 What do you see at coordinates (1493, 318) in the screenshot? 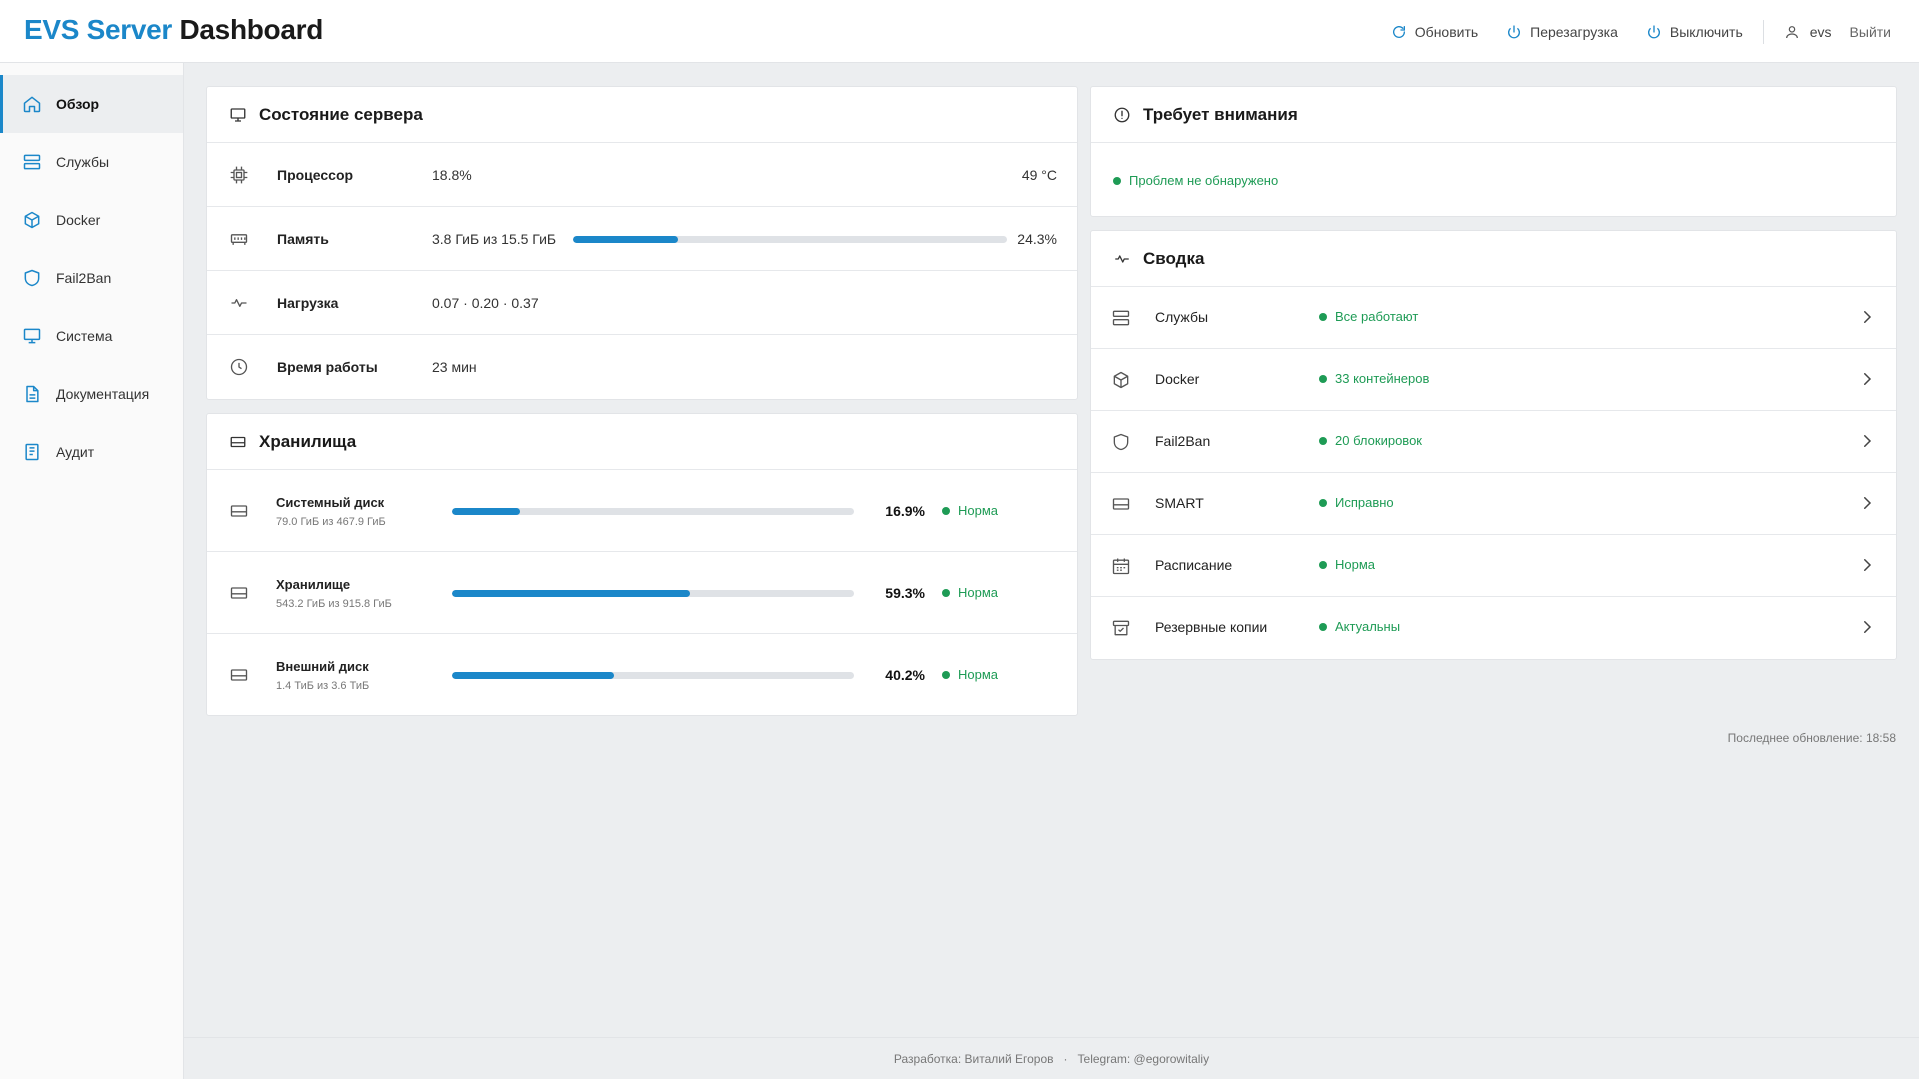
I see `summary-row-services: Службы Все работают` at bounding box center [1493, 318].